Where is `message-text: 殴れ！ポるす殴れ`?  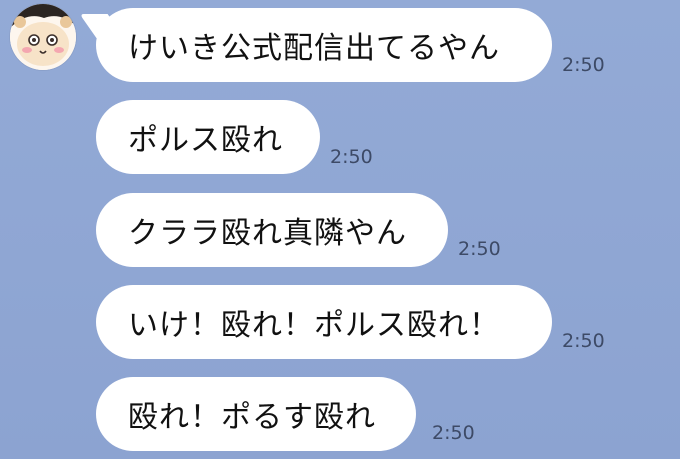 message-text: 殴れ！ポるす殴れ is located at coordinates (252, 417).